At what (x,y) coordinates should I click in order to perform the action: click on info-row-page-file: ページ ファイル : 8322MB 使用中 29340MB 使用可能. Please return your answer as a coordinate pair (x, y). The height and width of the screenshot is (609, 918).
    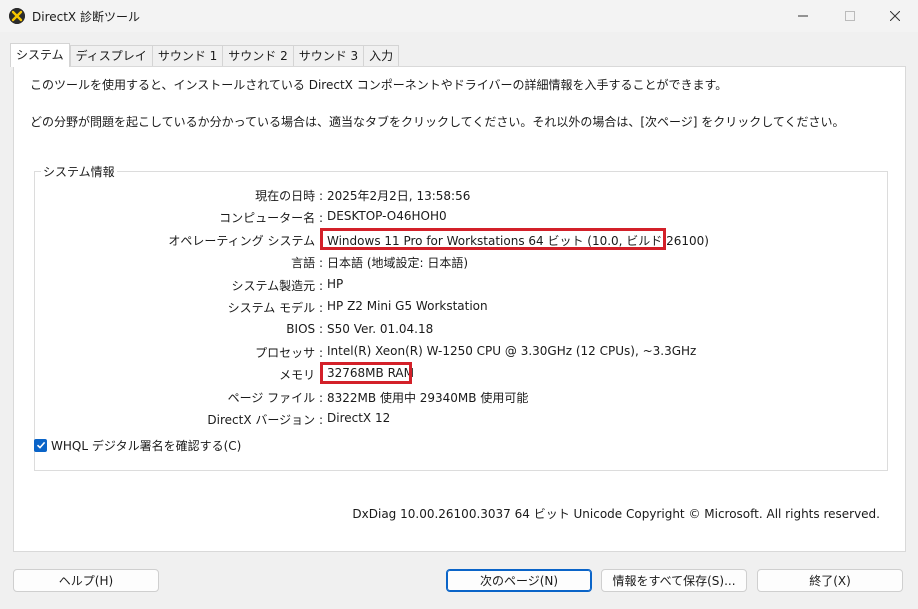
    Looking at the image, I should click on (462, 398).